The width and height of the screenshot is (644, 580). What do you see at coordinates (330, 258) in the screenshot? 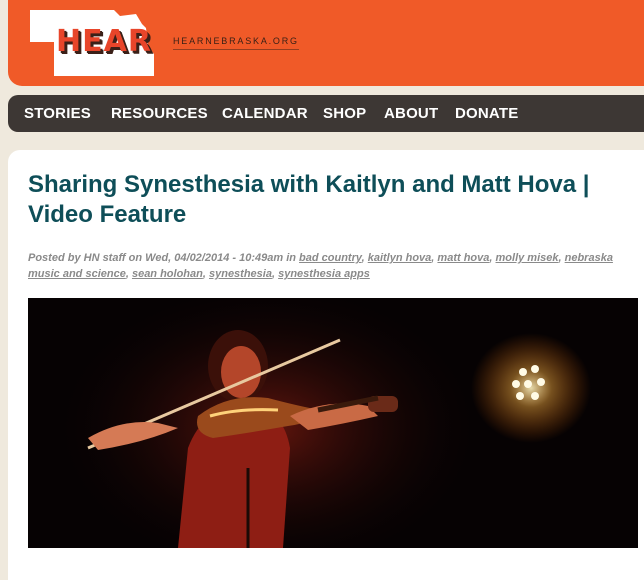
I see `tag-link: bad country` at bounding box center [330, 258].